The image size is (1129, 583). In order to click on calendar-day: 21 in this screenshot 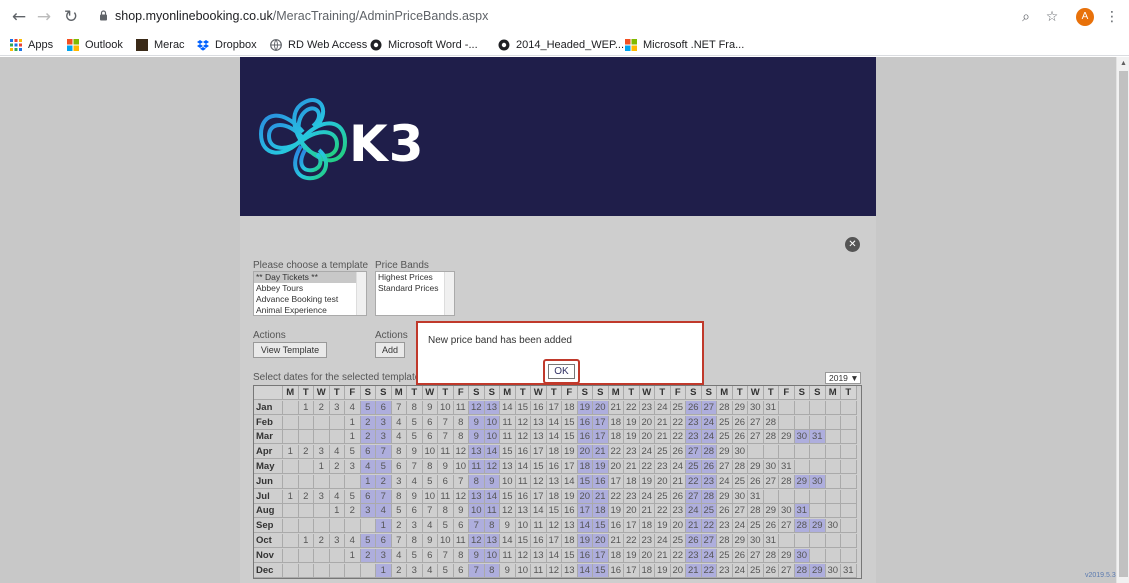, I will do `click(601, 496)`.